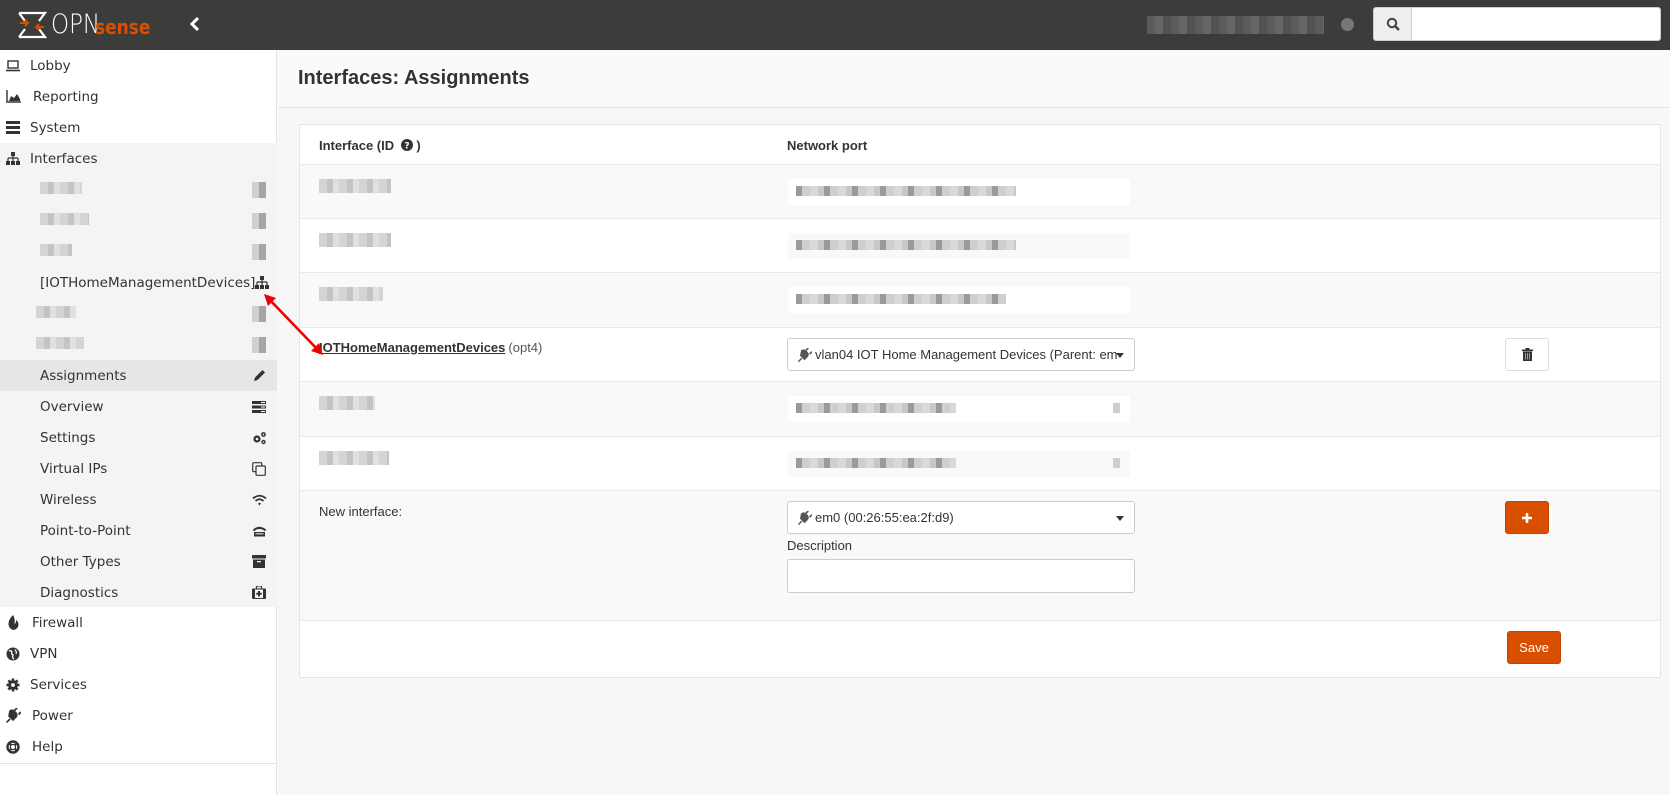 The image size is (1670, 795). I want to click on logo-mark-icon, so click(32, 25).